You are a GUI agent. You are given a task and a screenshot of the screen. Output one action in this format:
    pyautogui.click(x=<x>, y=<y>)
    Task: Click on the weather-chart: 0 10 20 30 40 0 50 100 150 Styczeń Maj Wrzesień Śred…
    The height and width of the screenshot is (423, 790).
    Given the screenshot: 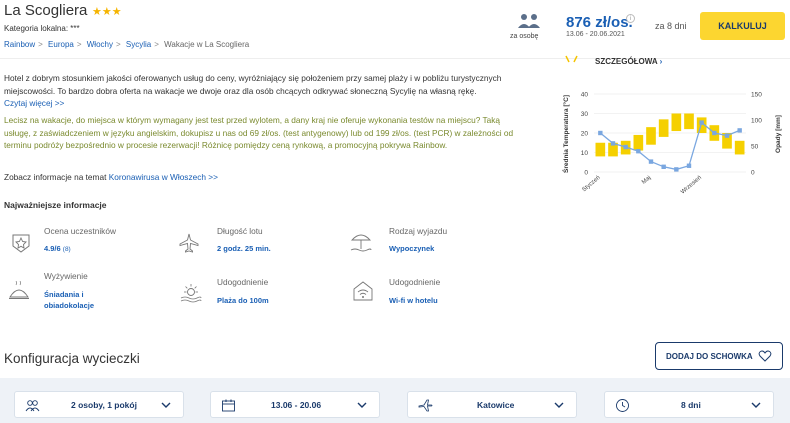 What is the action you would take?
    pyautogui.click(x=671, y=144)
    